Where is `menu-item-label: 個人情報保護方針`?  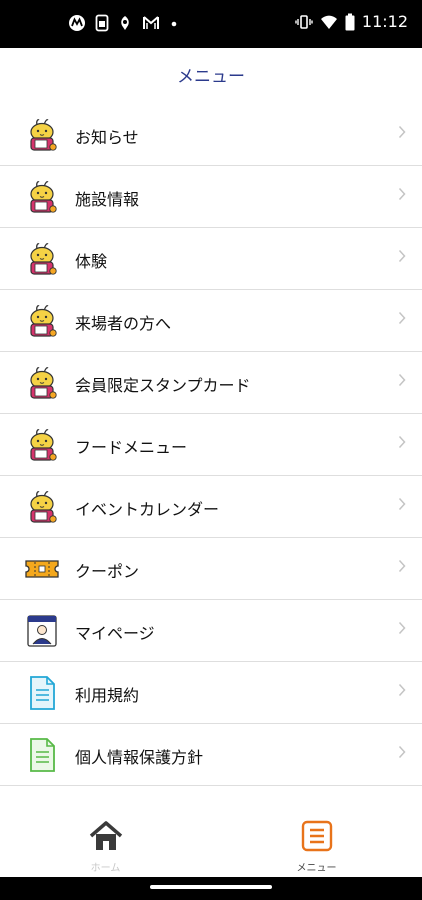 menu-item-label: 個人情報保護方針 is located at coordinates (139, 757).